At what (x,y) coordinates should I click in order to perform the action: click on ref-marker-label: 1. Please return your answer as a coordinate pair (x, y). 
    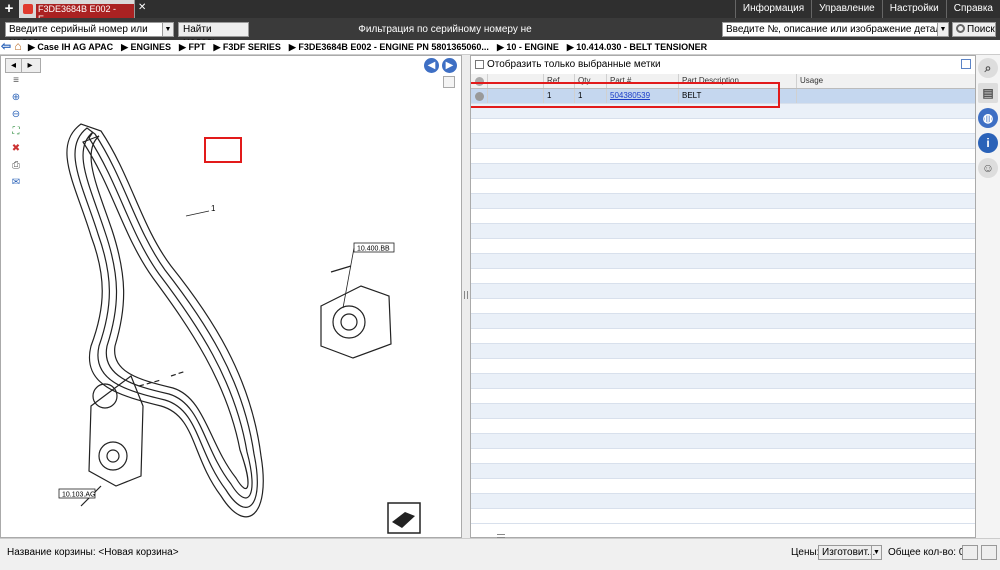
    Looking at the image, I should click on (213, 208).